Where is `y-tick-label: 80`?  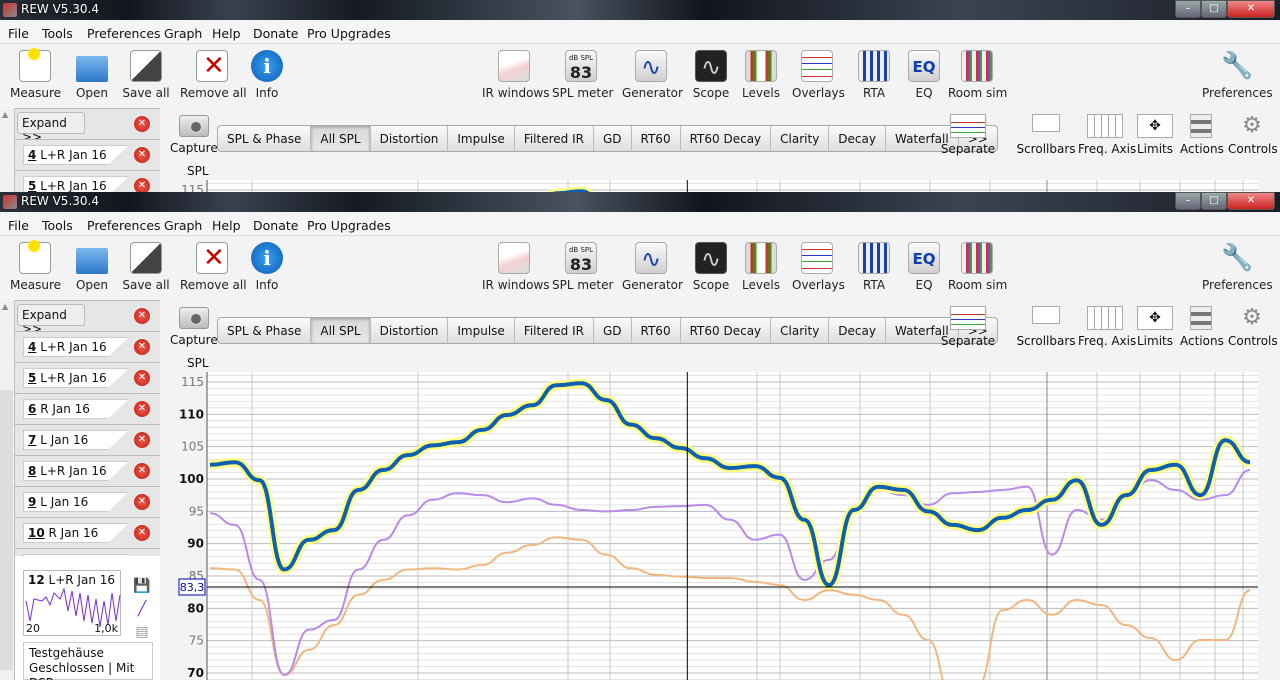 y-tick-label: 80 is located at coordinates (195, 608).